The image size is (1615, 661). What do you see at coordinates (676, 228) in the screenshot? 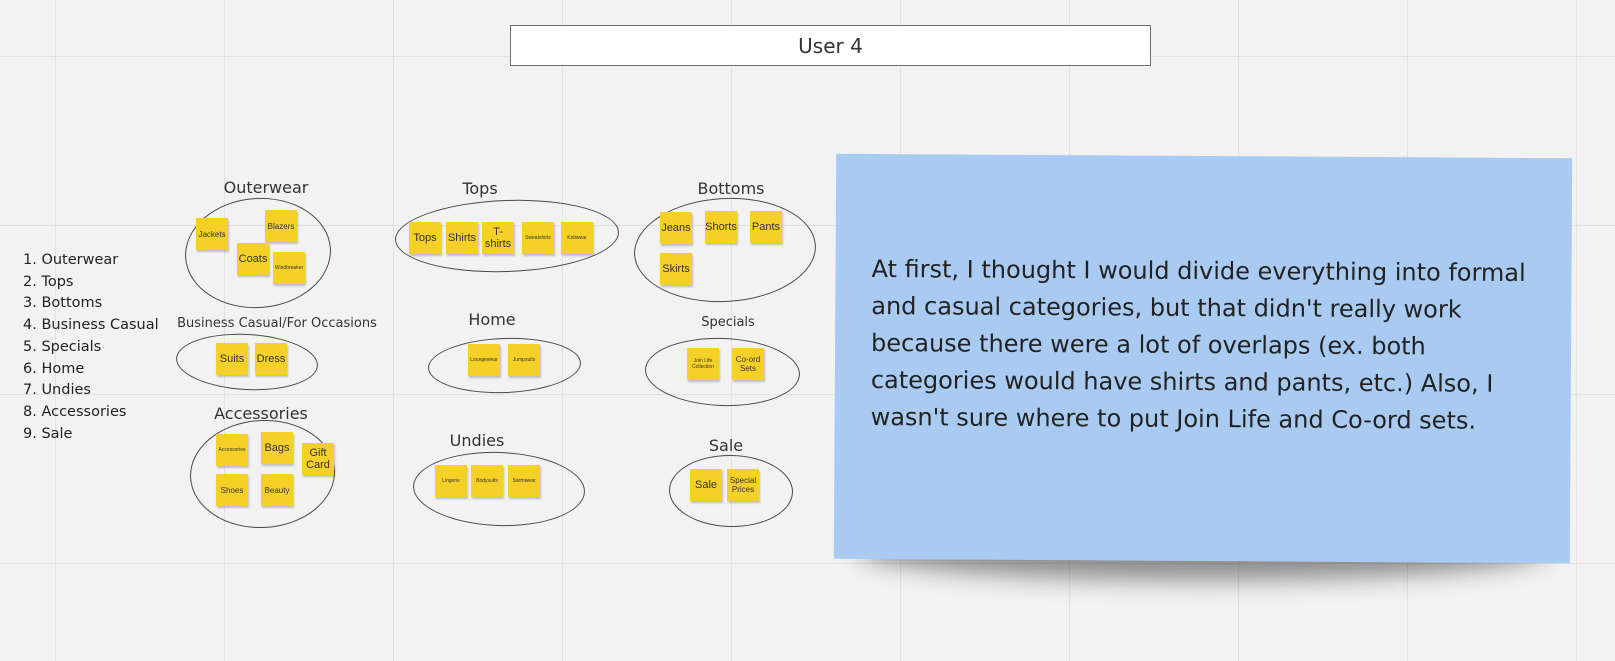
I see `sticky-note: Jeans` at bounding box center [676, 228].